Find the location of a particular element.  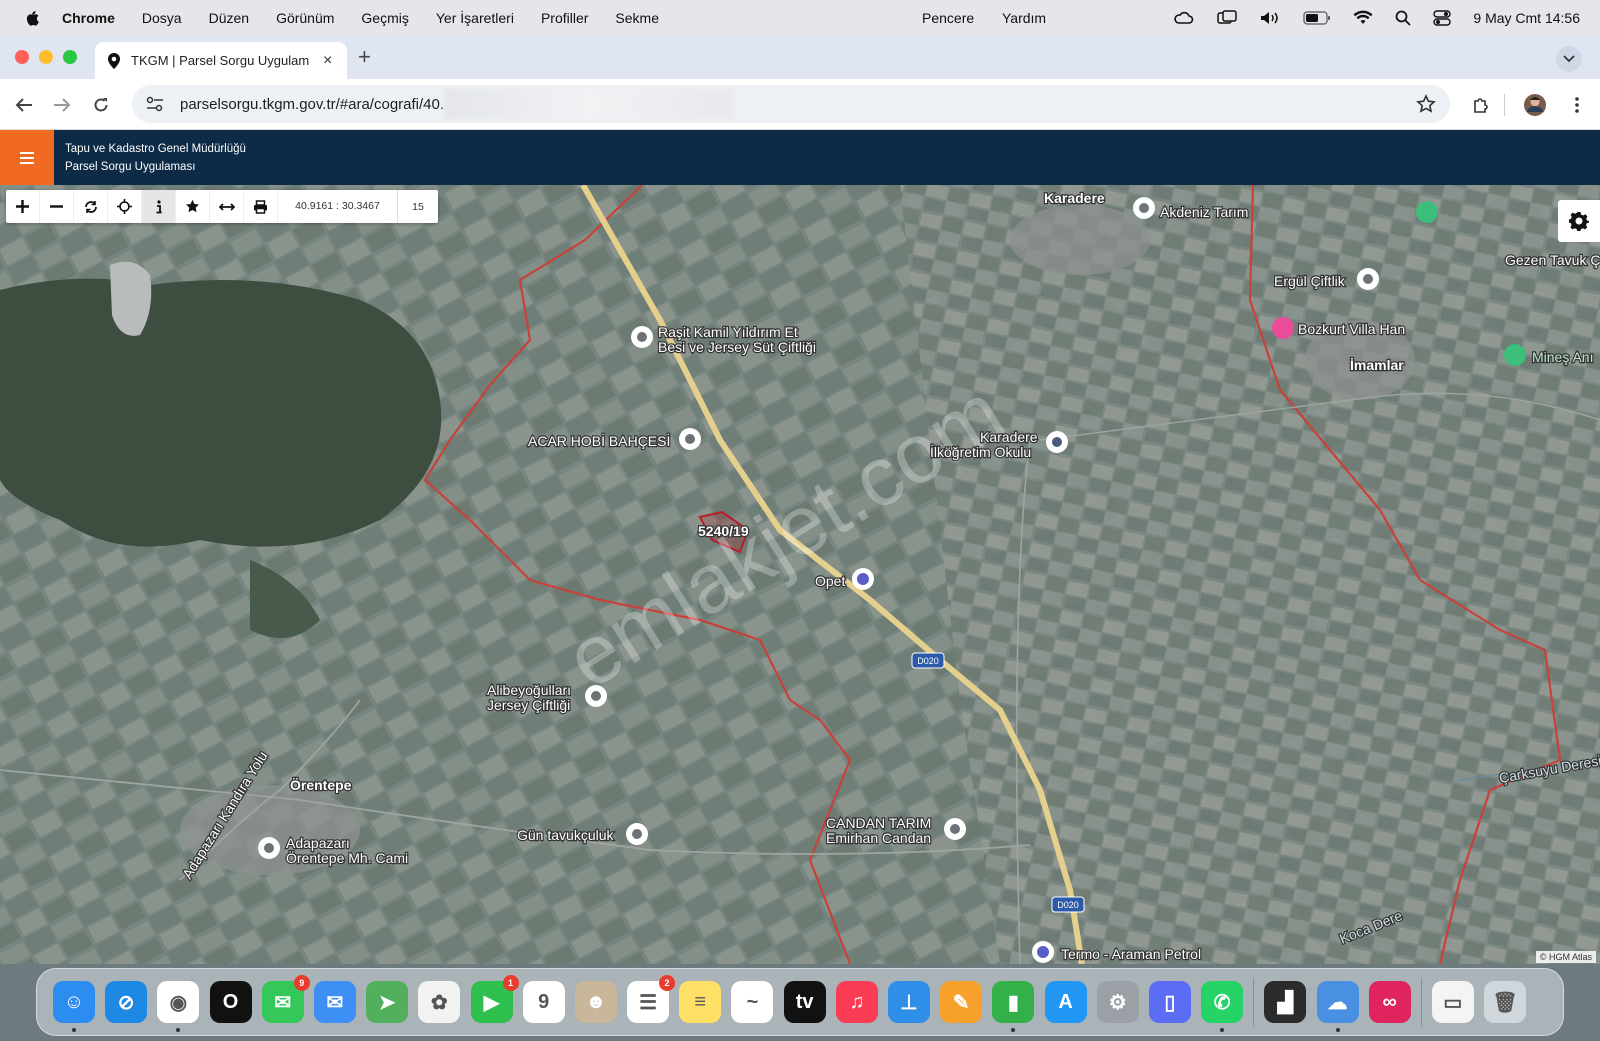

dock-app-whatsapp: ✆ is located at coordinates (1222, 1006).